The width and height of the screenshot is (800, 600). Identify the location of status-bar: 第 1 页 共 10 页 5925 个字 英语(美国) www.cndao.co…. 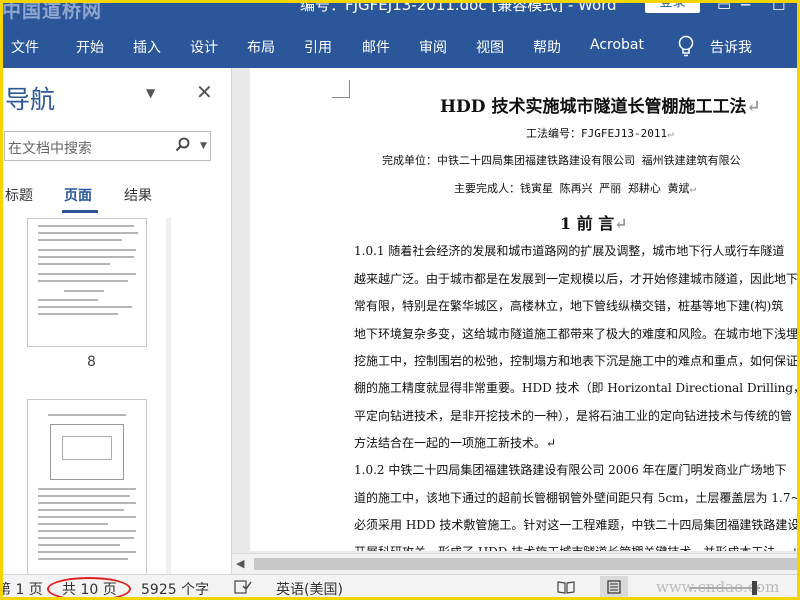
(400, 587).